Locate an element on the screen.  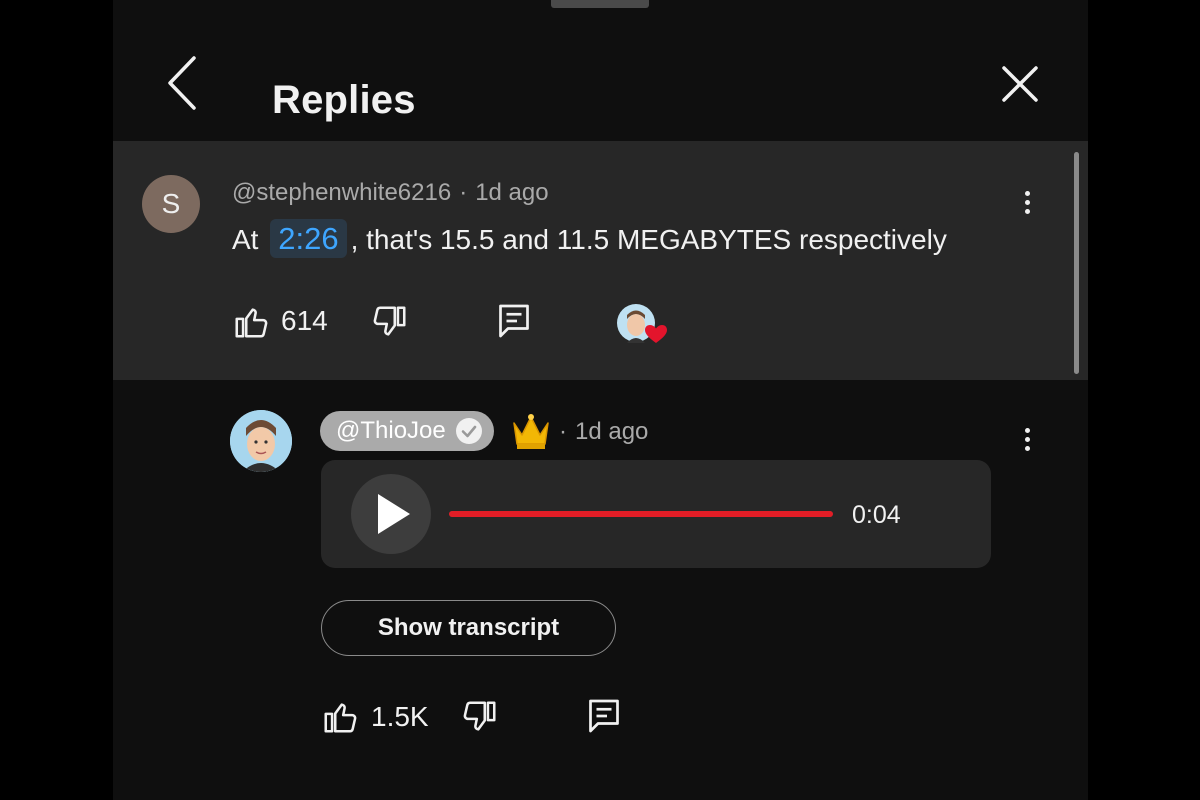
crown-icon is located at coordinates (531, 431).